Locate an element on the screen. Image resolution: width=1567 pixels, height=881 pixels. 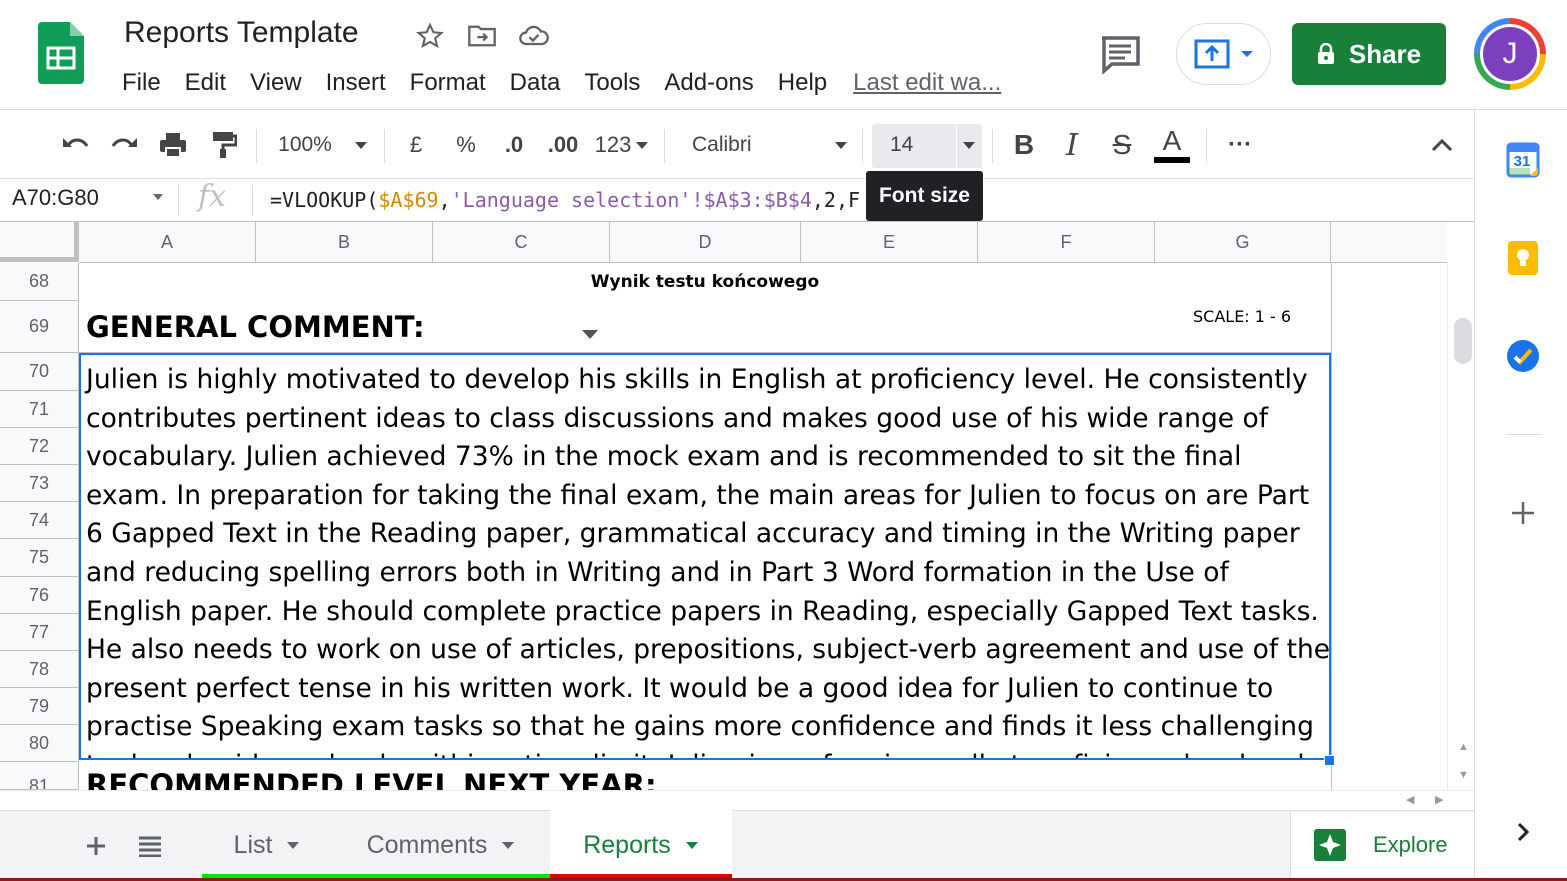
sheet-tab-label: Comments is located at coordinates (427, 845).